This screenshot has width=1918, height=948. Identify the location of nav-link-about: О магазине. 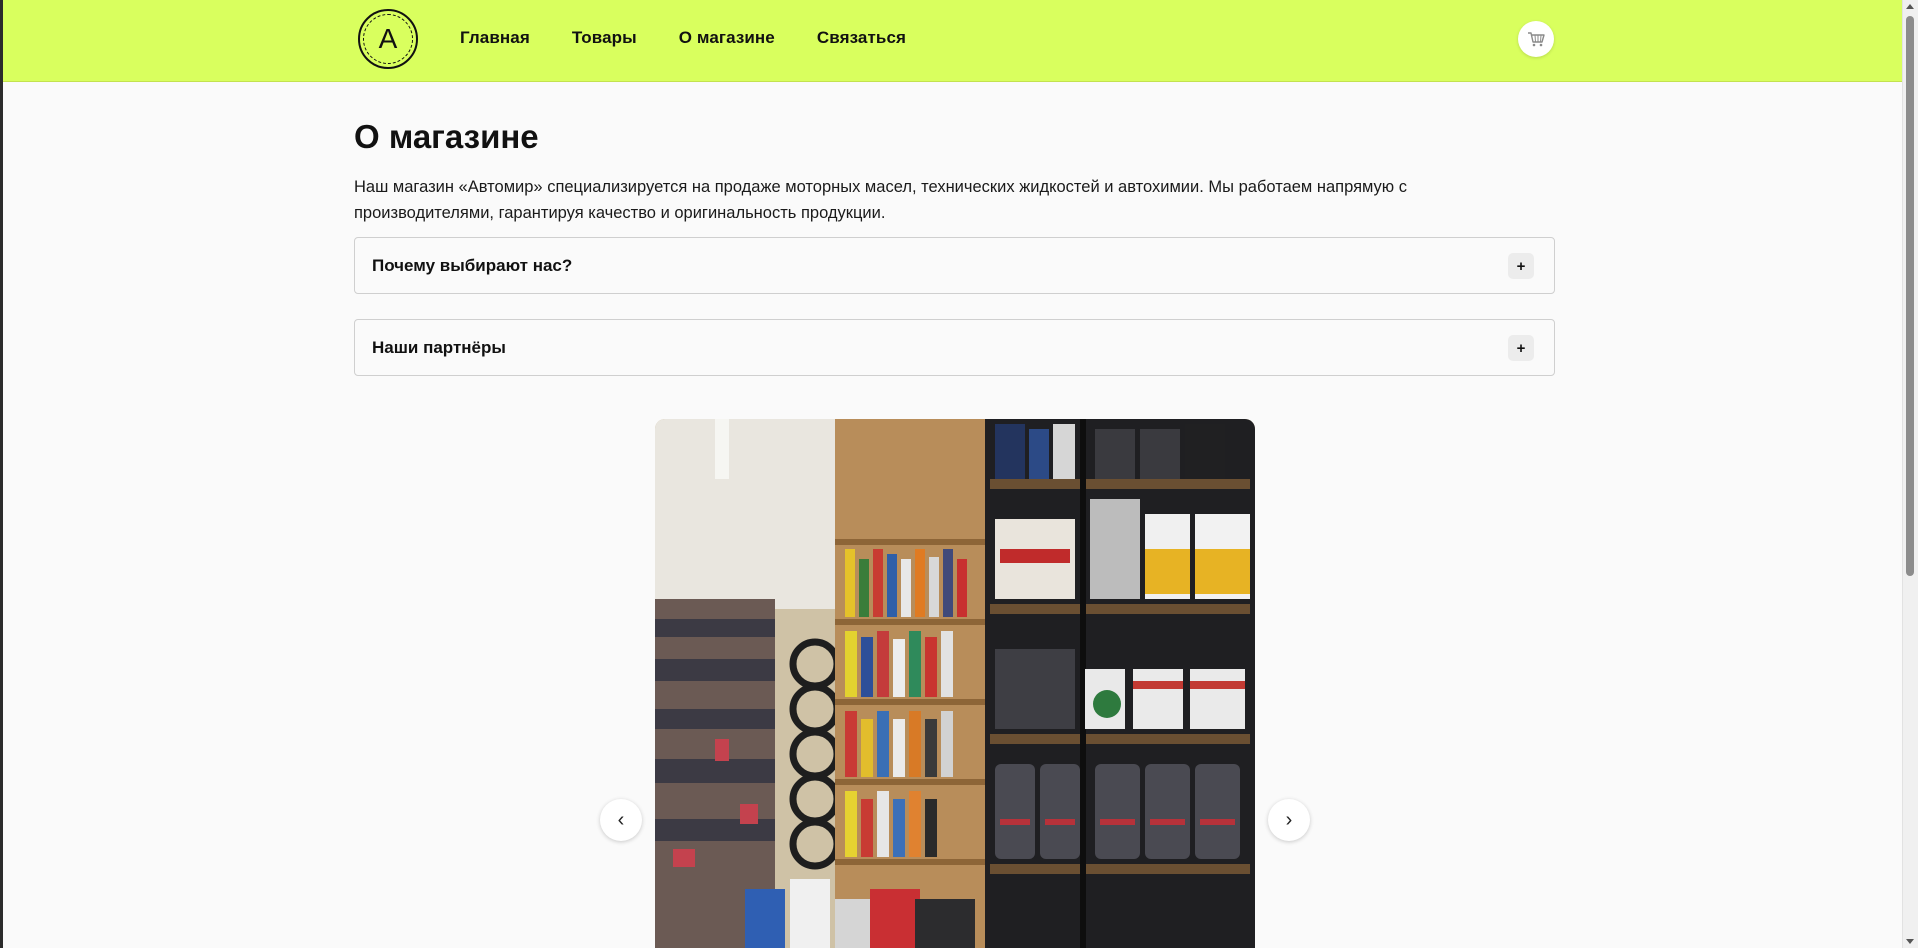
(727, 38).